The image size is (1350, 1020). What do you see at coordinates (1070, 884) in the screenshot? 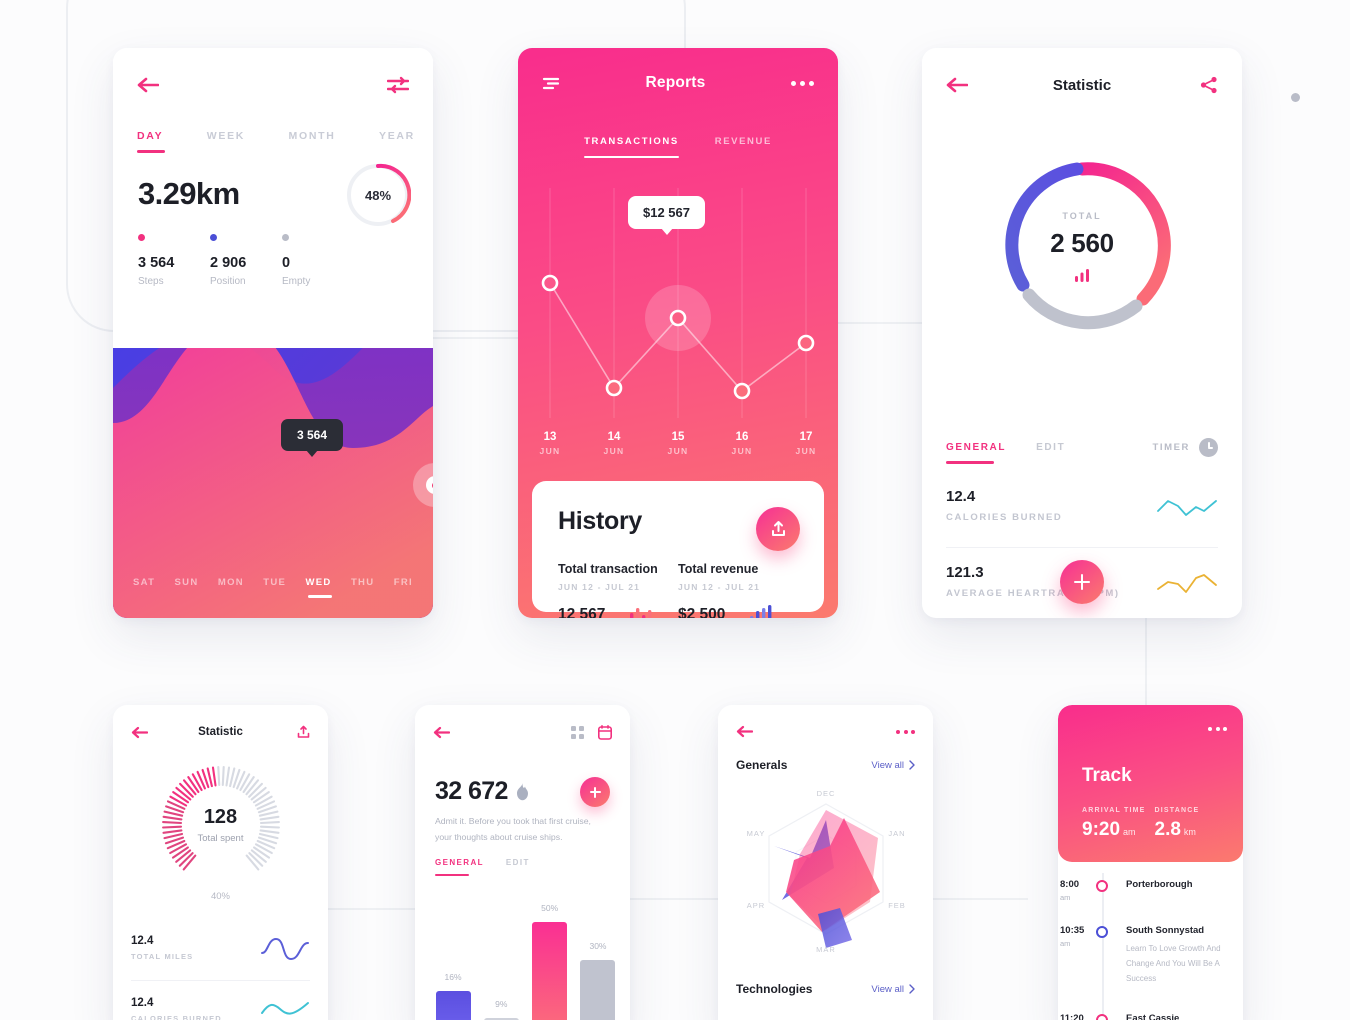
I see `event-time: 8:00` at bounding box center [1070, 884].